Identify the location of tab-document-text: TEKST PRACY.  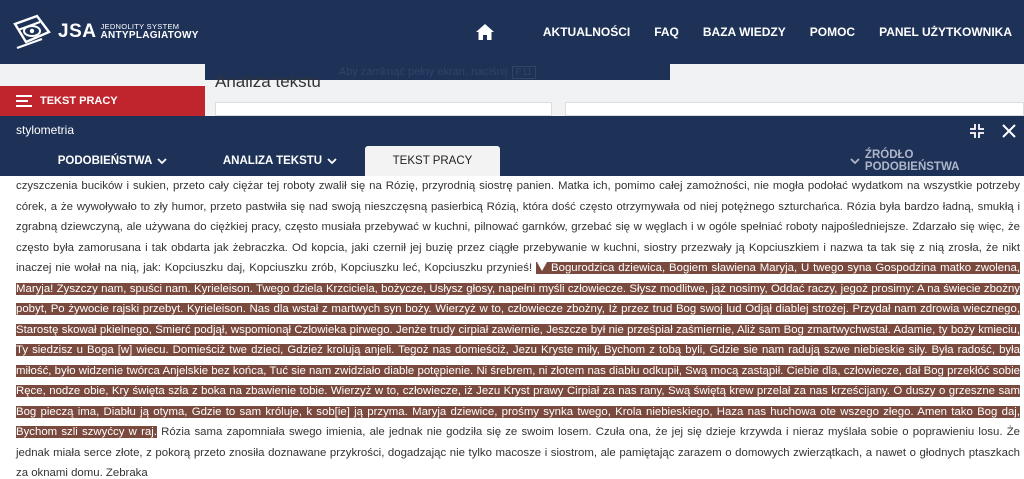
(432, 161).